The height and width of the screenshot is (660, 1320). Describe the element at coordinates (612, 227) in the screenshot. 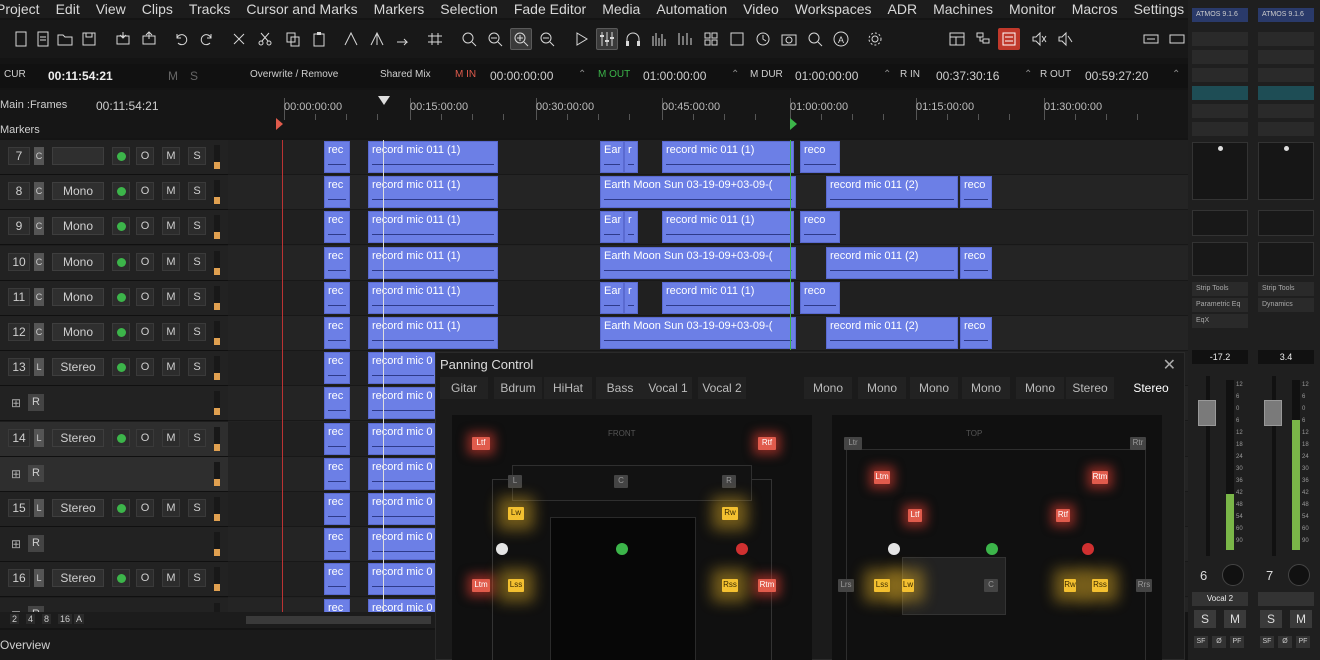

I see `audio-clip: Ear` at that location.